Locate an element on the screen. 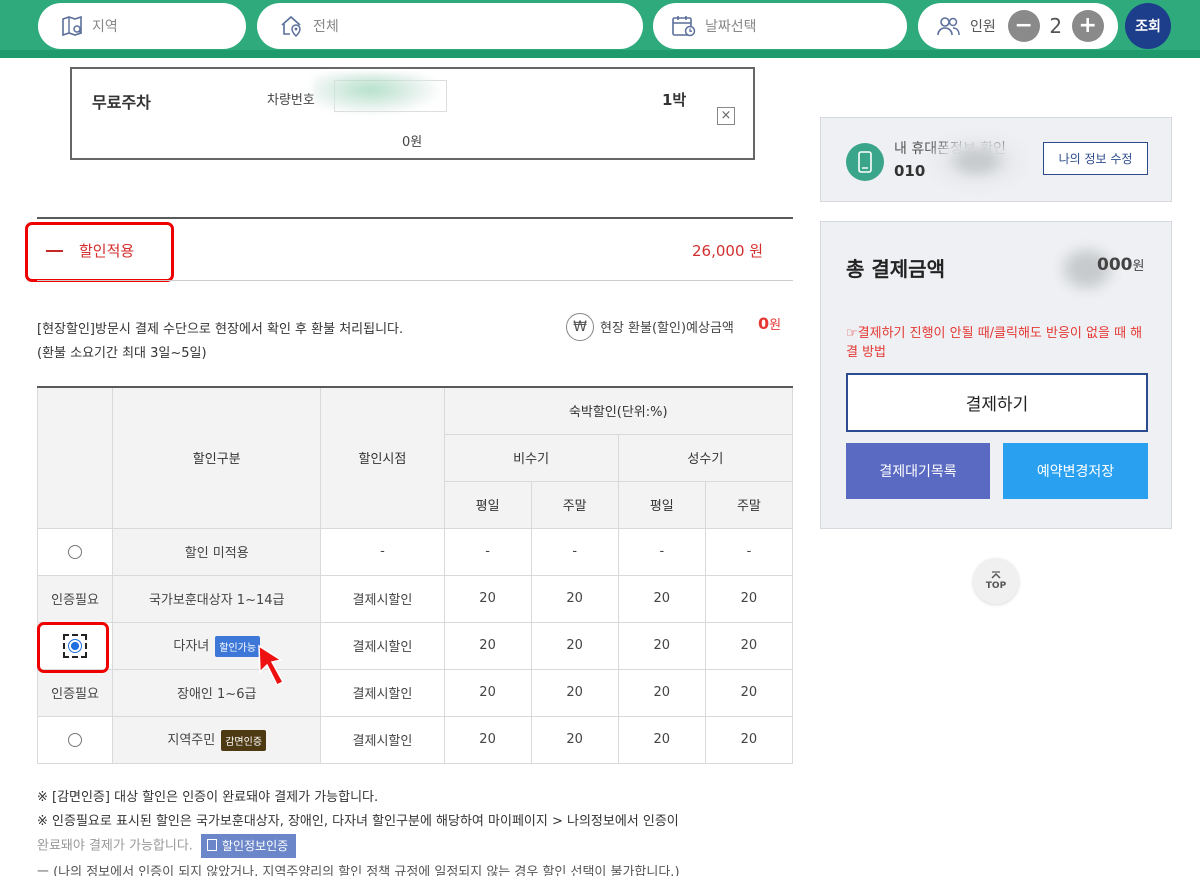 The width and height of the screenshot is (1200, 876). phone-info-panel: 내 휴대폰정보 확인 010 나의 정보 수정 is located at coordinates (996, 159).